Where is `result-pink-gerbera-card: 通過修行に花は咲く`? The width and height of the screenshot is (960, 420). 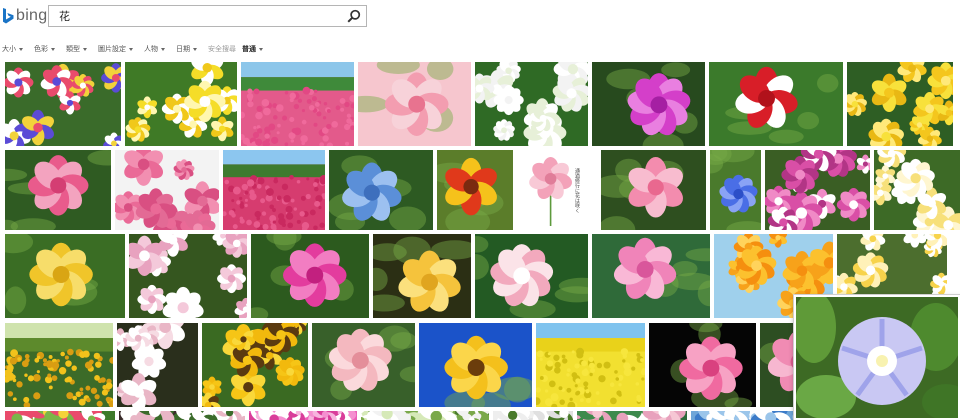 result-pink-gerbera-card: 通過修行に花は咲く is located at coordinates (557, 190).